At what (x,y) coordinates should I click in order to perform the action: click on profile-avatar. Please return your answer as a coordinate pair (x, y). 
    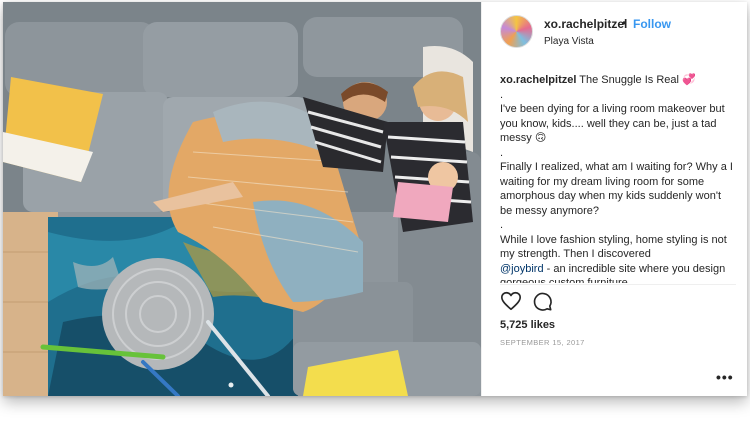
    Looking at the image, I should click on (516, 31).